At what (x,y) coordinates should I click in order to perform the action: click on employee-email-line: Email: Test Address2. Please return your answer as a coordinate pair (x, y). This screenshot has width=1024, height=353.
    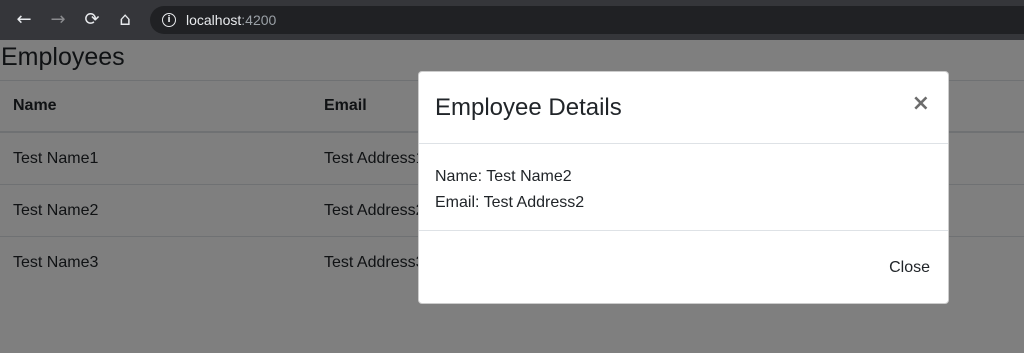
    Looking at the image, I should click on (510, 202).